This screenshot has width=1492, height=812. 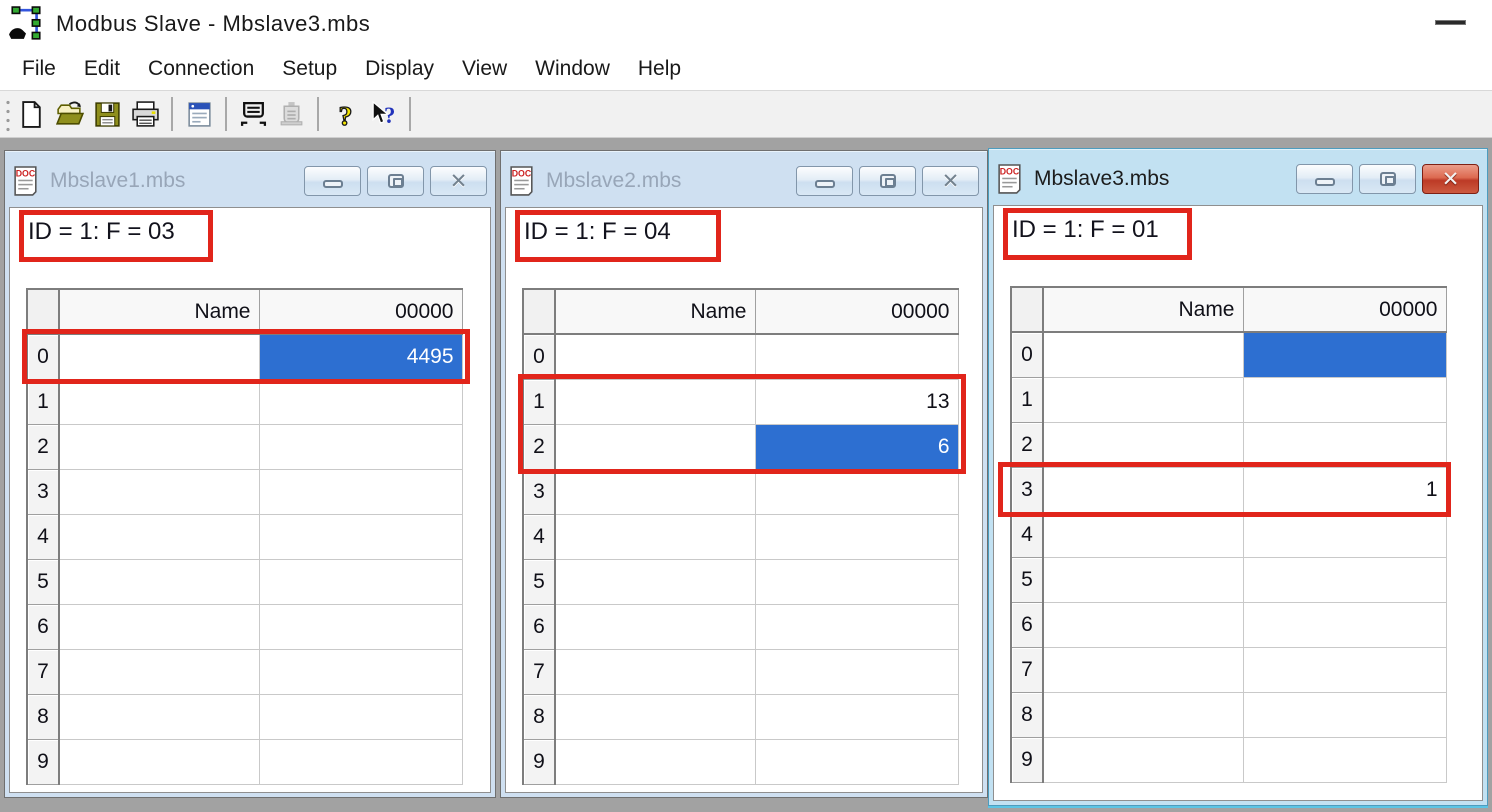 What do you see at coordinates (484, 69) in the screenshot?
I see `menu-view: View` at bounding box center [484, 69].